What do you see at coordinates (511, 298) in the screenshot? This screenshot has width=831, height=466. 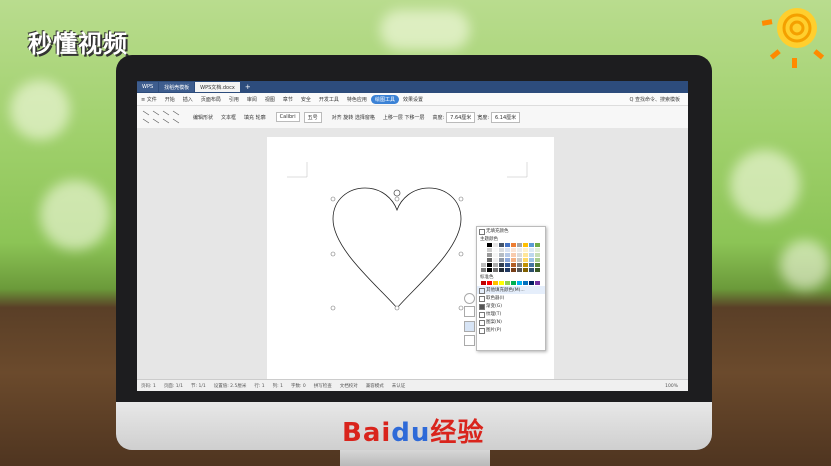 I see `eyedropper-option: 取色器(I)` at bounding box center [511, 298].